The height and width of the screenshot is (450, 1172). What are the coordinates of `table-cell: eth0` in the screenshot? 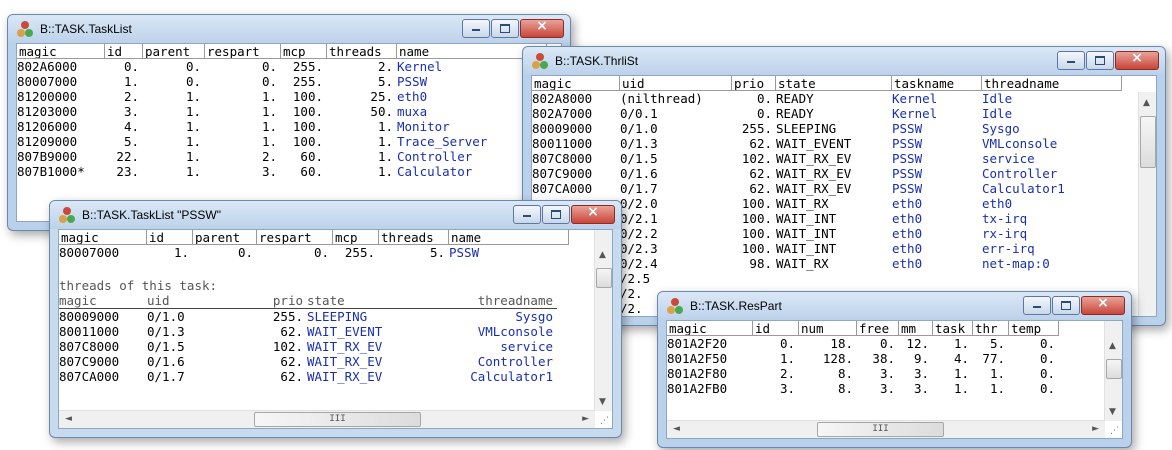 It's located at (997, 203).